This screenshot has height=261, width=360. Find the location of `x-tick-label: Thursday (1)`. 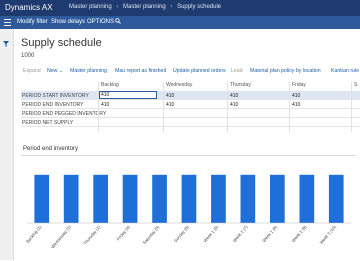

x-tick-label: Thursday (1) is located at coordinates (91, 235).